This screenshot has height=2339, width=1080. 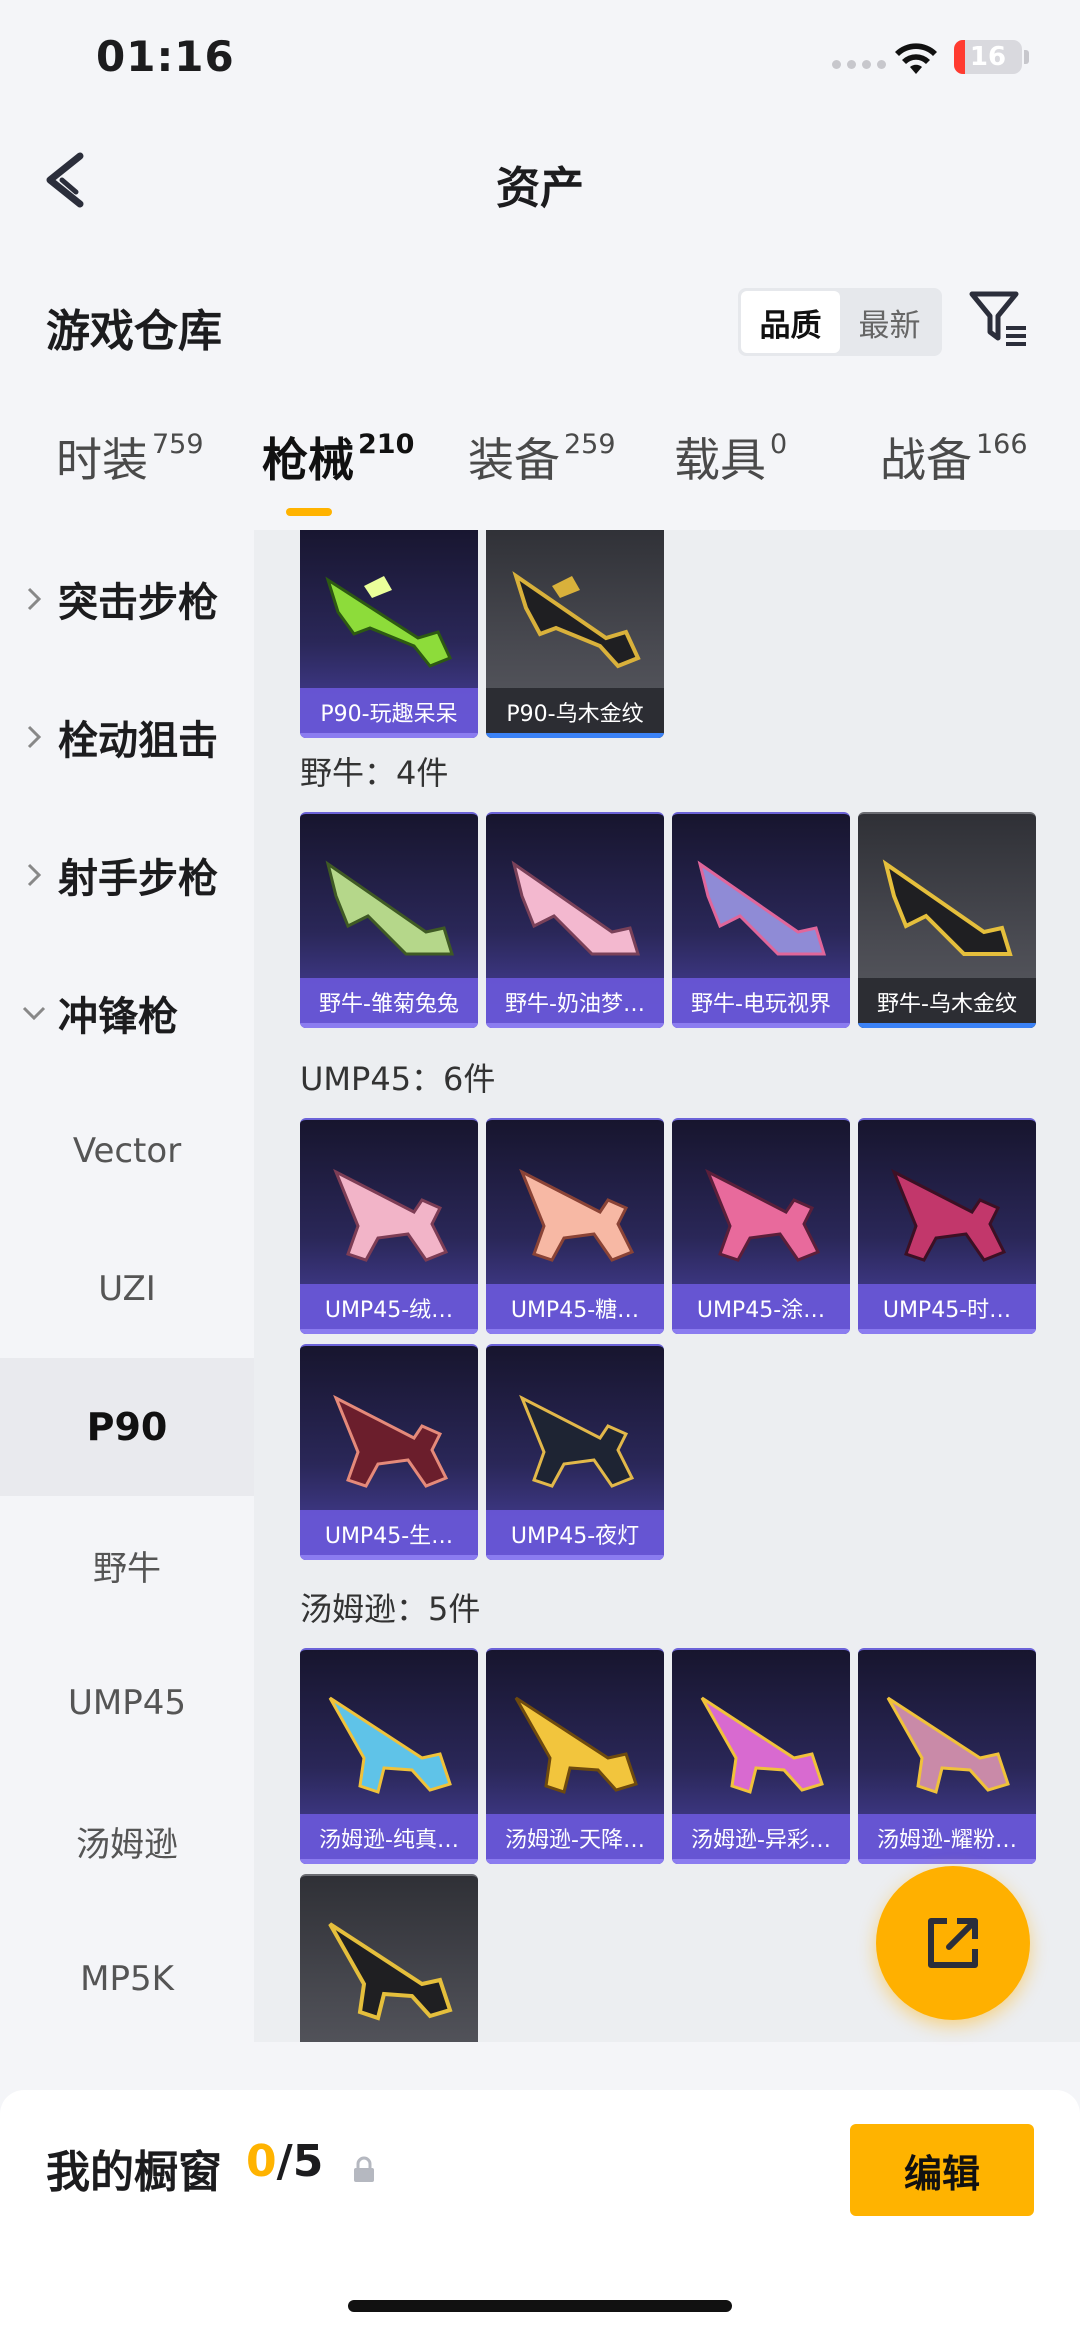 I want to click on tab-vehicles: 载具 0, so click(x=730, y=460).